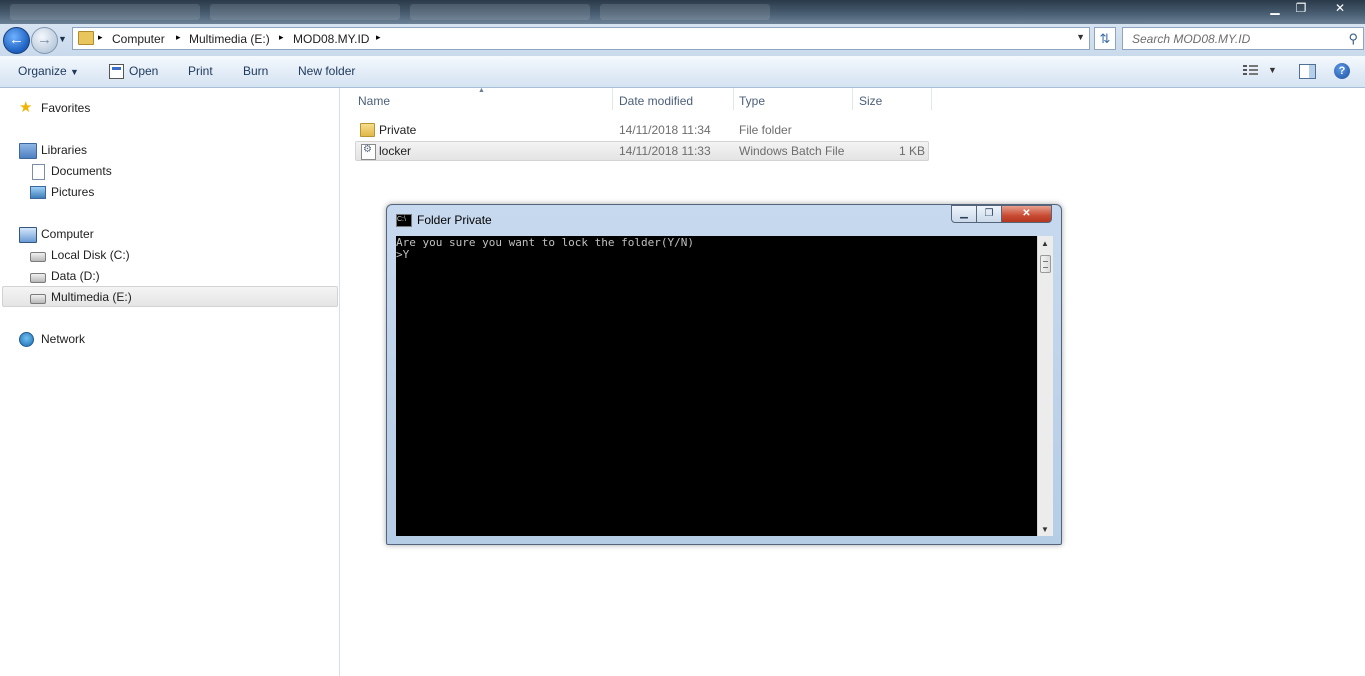 Image resolution: width=1365 pixels, height=676 pixels. Describe the element at coordinates (62, 39) in the screenshot. I see `recent-pages-chevron-icon: ▼` at that location.